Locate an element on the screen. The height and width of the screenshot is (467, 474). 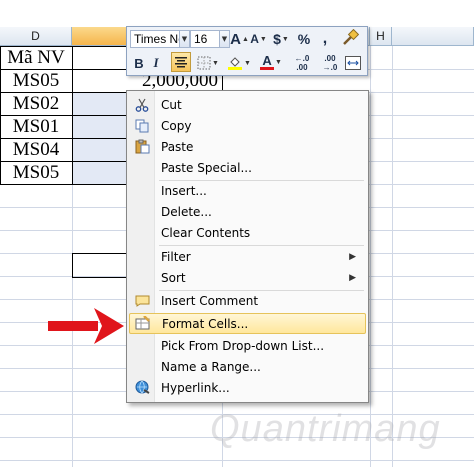
grow-font-button: A ▲ is located at coordinates (239, 39).